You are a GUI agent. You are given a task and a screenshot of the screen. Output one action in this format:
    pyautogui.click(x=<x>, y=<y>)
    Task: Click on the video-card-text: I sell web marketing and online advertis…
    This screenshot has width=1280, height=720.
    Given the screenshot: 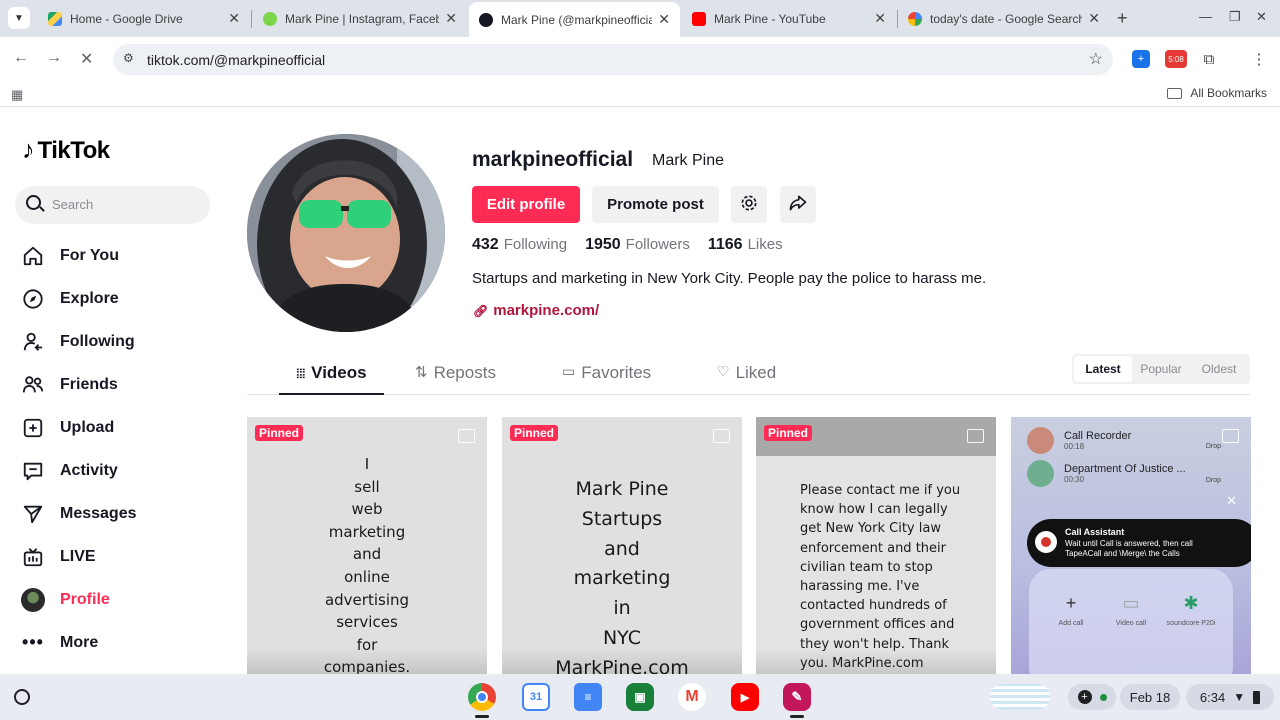 What is the action you would take?
    pyautogui.click(x=367, y=564)
    